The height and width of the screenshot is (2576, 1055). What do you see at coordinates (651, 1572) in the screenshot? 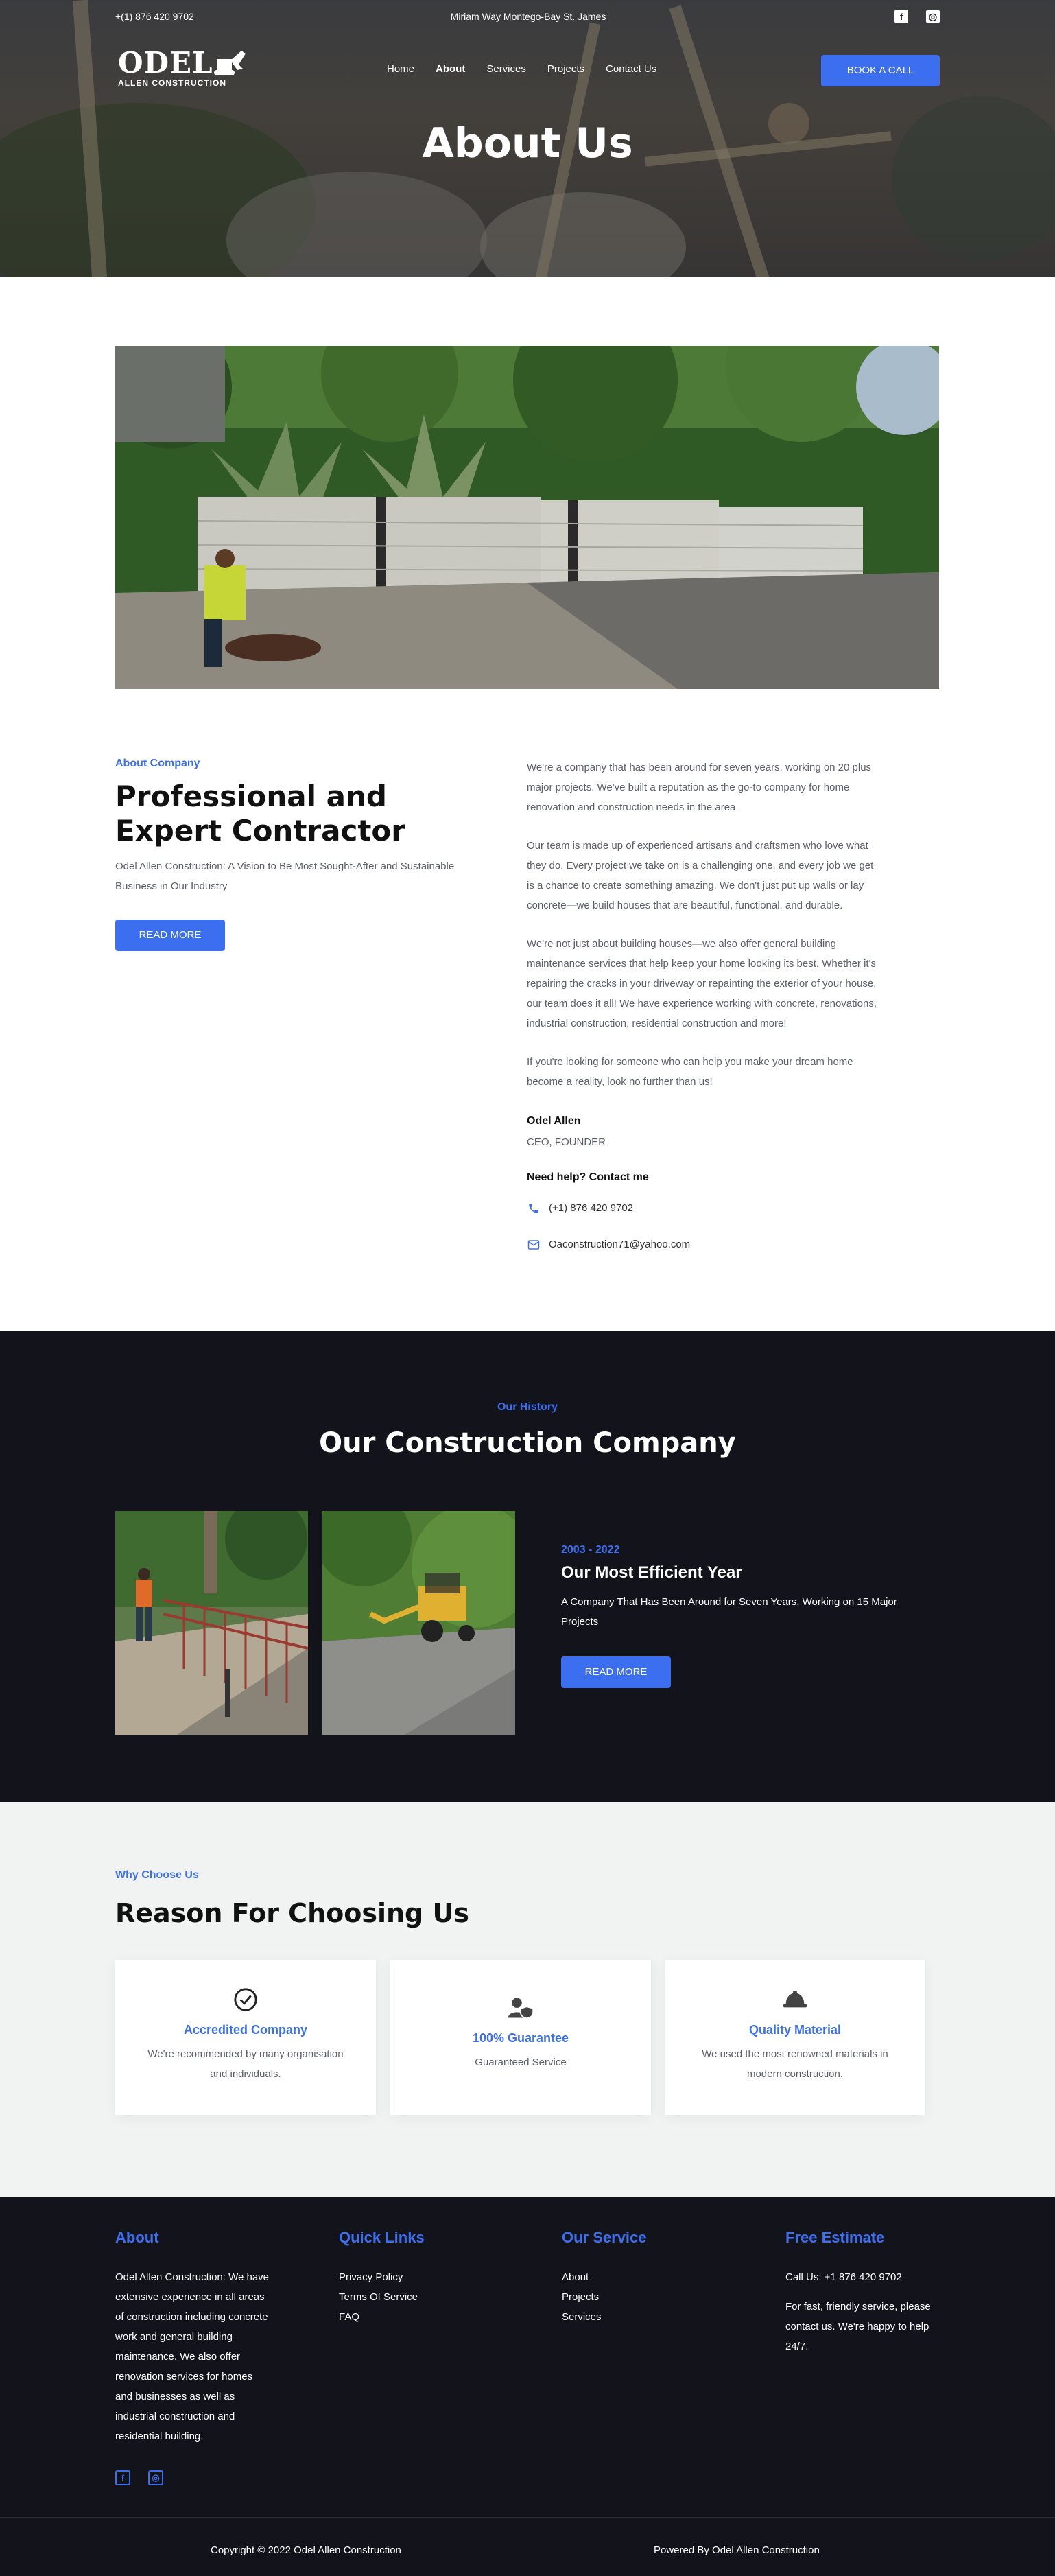
I see `history-heading: Our Most Efficient Year` at bounding box center [651, 1572].